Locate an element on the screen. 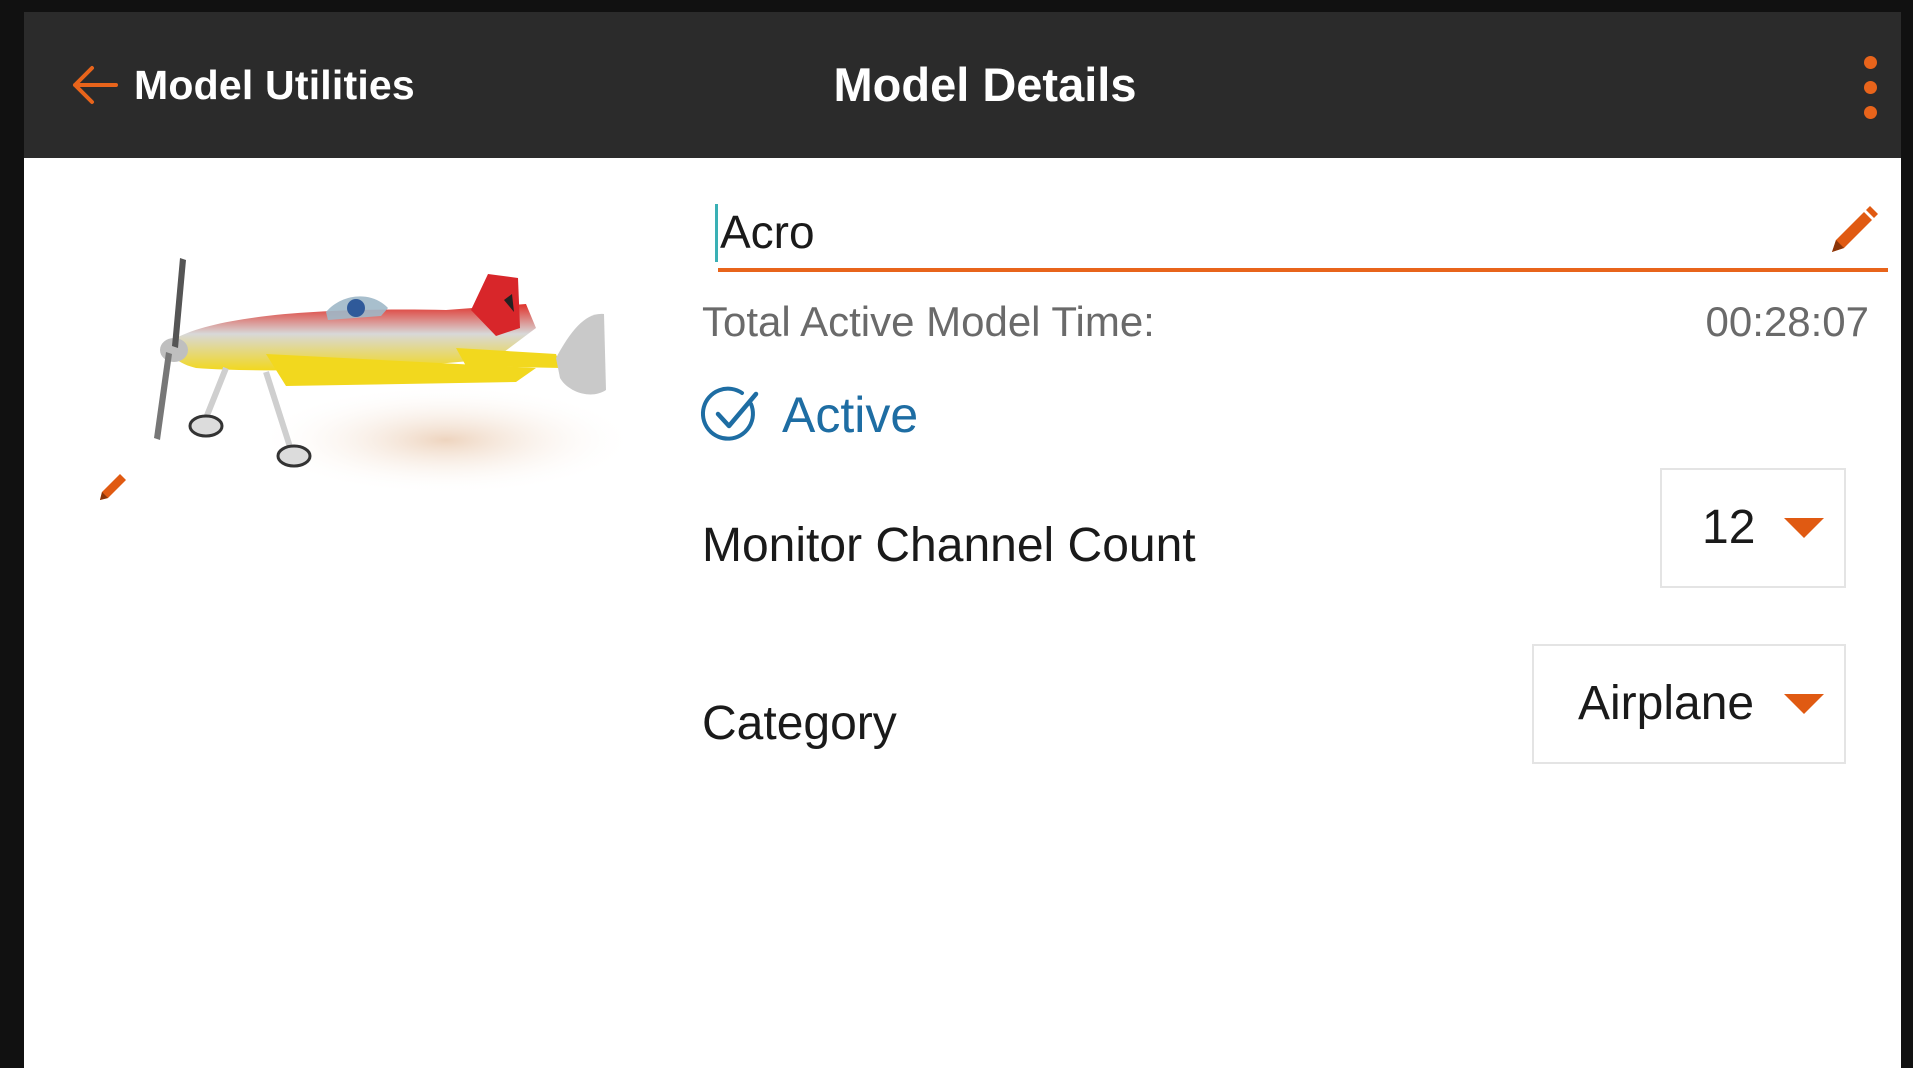 This screenshot has height=1068, width=1913. model-time-label: Total Active Model Time: is located at coordinates (928, 321).